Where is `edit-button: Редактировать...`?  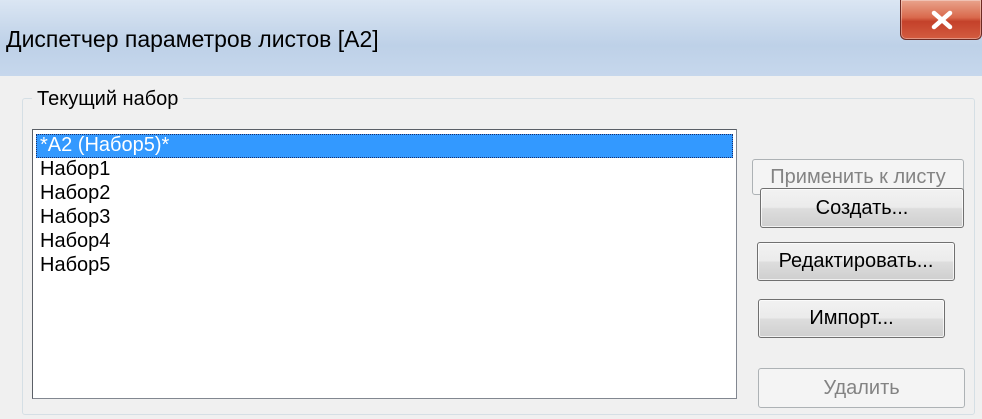 edit-button: Редактировать... is located at coordinates (856, 261).